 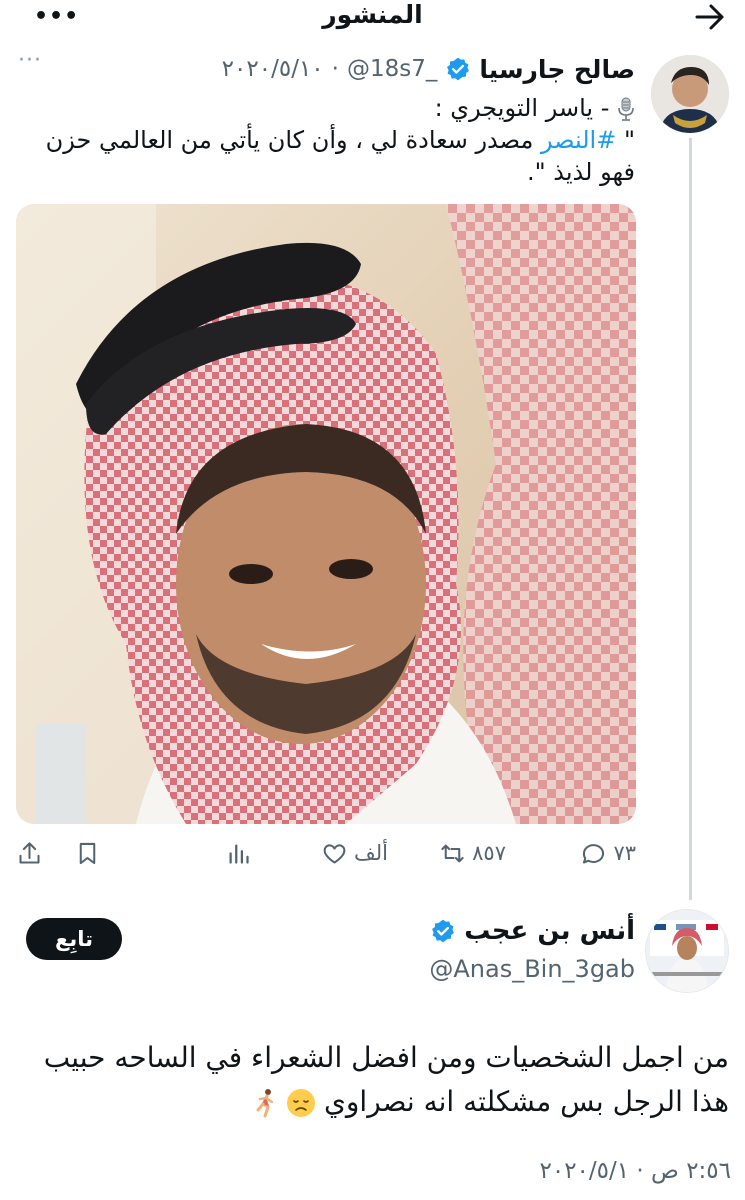 I want to click on microphone-icon, so click(x=626, y=109).